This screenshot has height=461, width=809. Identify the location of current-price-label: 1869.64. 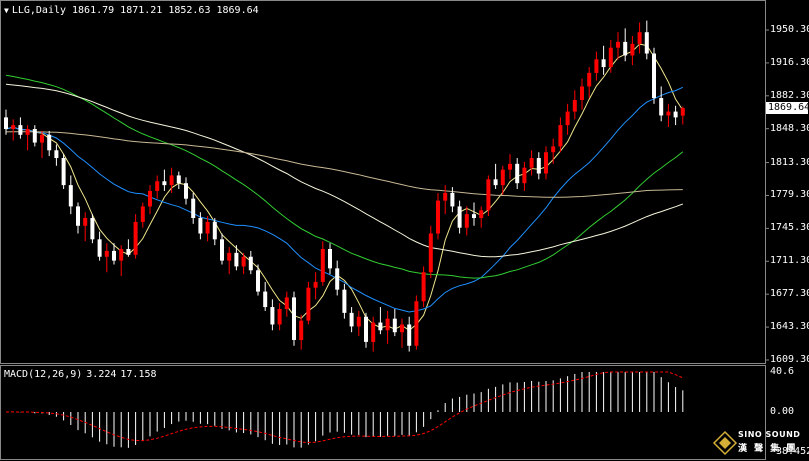
(787, 108).